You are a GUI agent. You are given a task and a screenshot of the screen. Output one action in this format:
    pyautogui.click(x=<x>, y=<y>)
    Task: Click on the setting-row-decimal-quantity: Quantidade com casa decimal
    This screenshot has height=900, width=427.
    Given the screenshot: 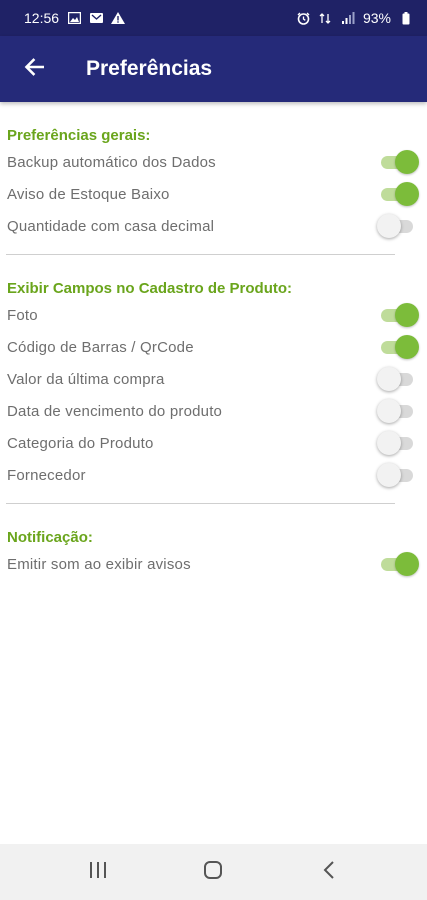 What is the action you would take?
    pyautogui.click(x=213, y=226)
    